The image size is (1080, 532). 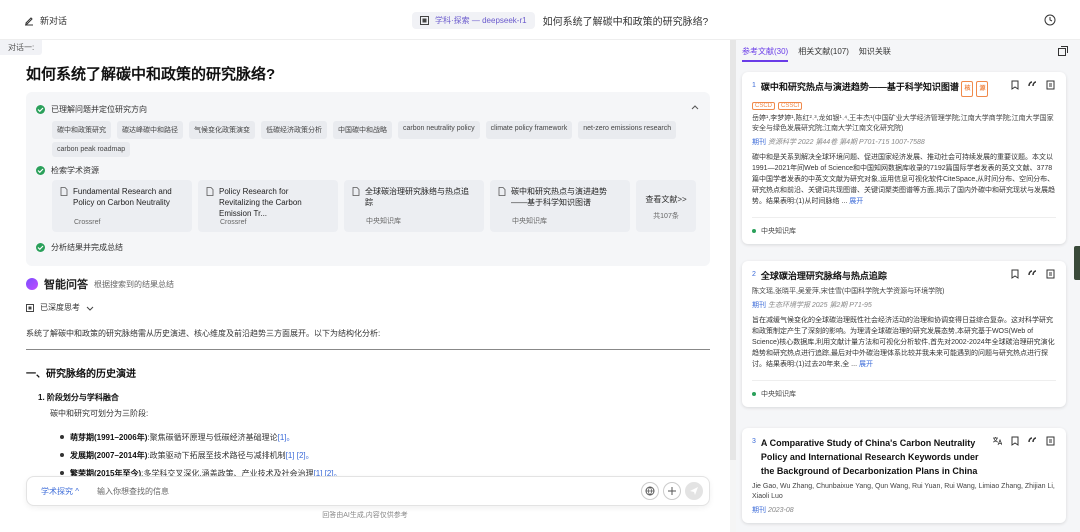 What do you see at coordinates (666, 199) in the screenshot?
I see `view-more-label: 查看文献>>` at bounding box center [666, 199].